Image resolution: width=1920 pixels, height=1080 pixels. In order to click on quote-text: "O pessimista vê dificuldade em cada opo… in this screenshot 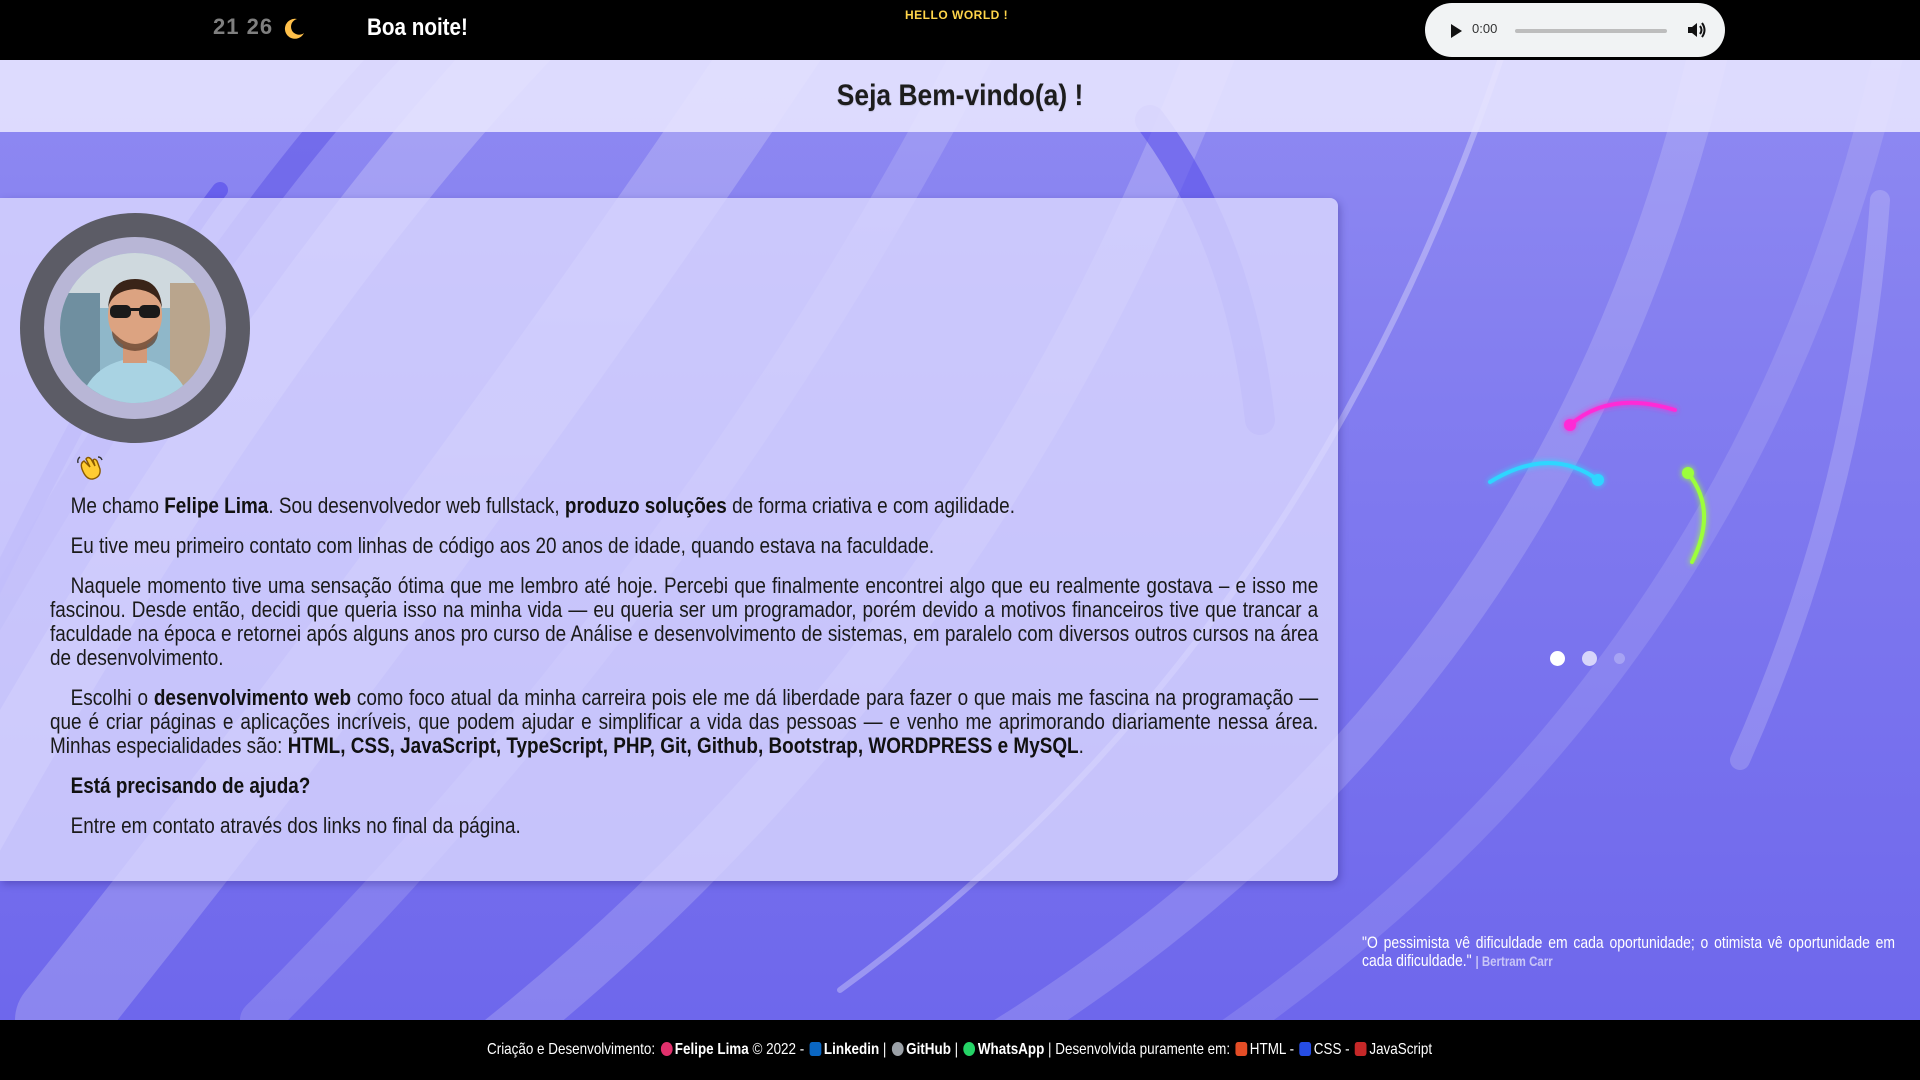, I will do `click(1628, 951)`.